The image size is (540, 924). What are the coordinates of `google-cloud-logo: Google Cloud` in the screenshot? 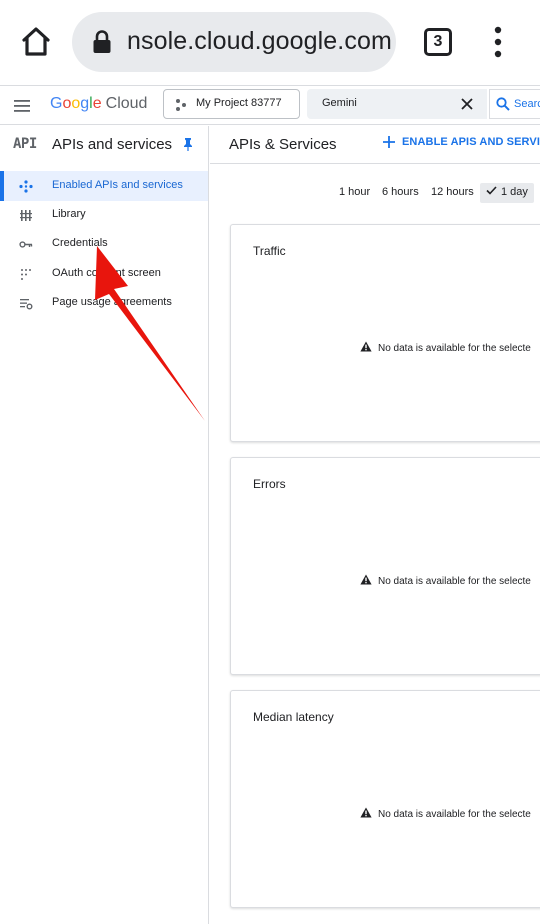 It's located at (98, 104).